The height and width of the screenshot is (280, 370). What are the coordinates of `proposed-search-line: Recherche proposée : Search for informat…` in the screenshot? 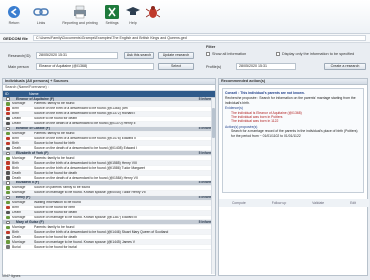 It's located at (290, 100).